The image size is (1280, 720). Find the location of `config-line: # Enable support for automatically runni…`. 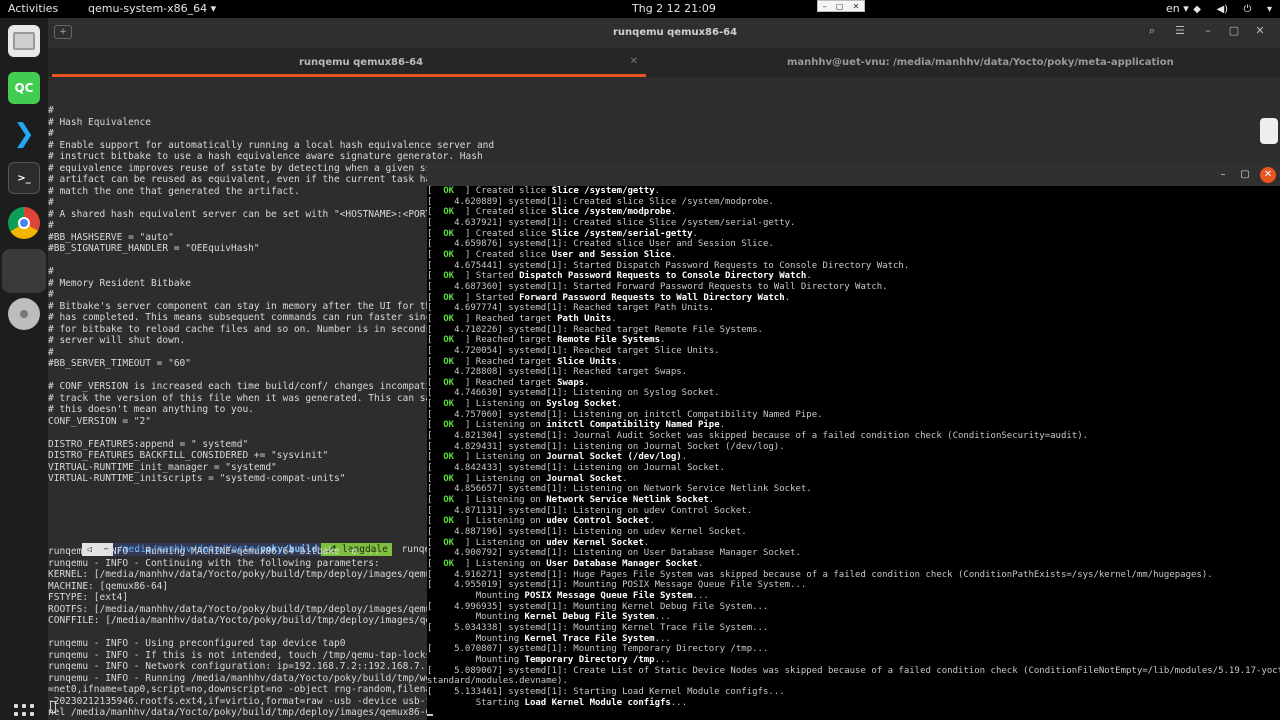

config-line: # Enable support for automatically runni… is located at coordinates (271, 145).